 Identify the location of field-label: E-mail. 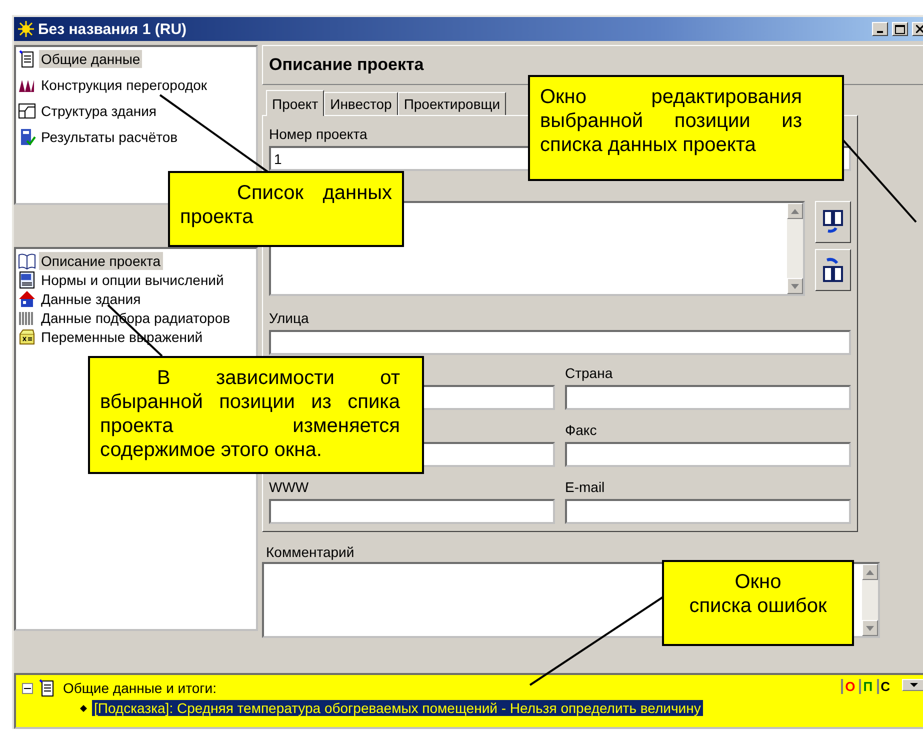
(585, 488).